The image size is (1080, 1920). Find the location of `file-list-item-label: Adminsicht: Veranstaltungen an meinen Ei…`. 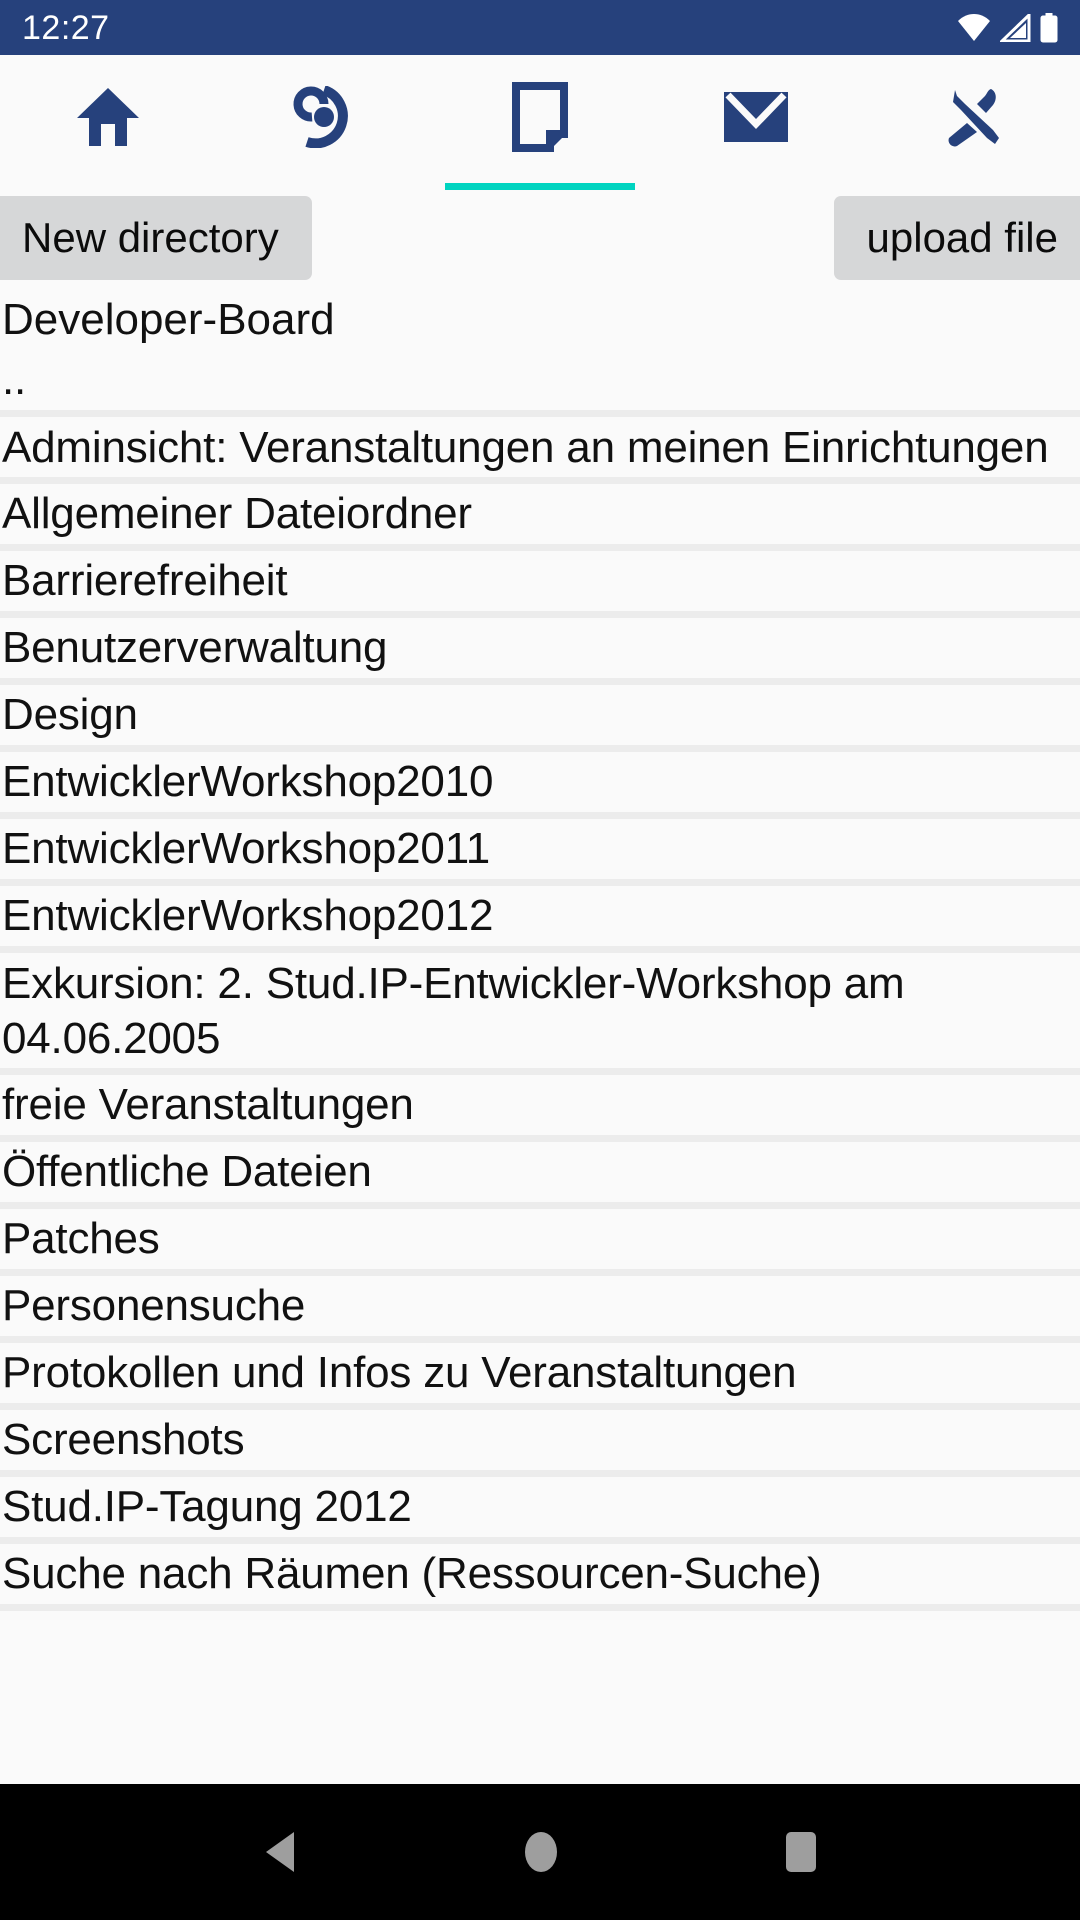

file-list-item-label: Adminsicht: Veranstaltungen an meinen Ei… is located at coordinates (525, 447).